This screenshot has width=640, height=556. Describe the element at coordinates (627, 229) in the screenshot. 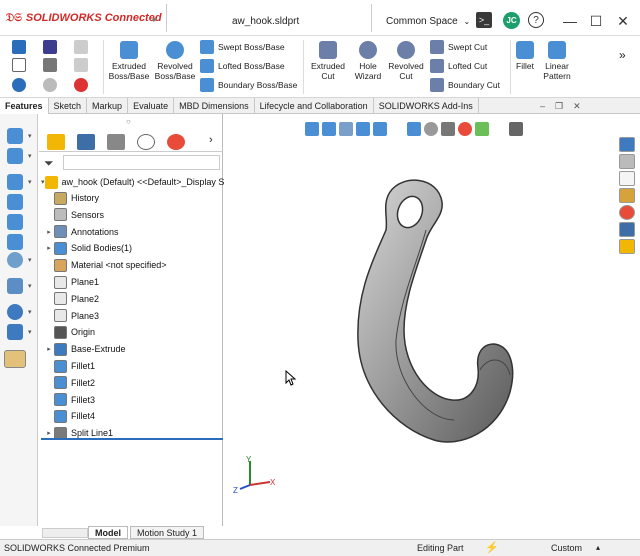

I see `custom-properties-icon` at that location.